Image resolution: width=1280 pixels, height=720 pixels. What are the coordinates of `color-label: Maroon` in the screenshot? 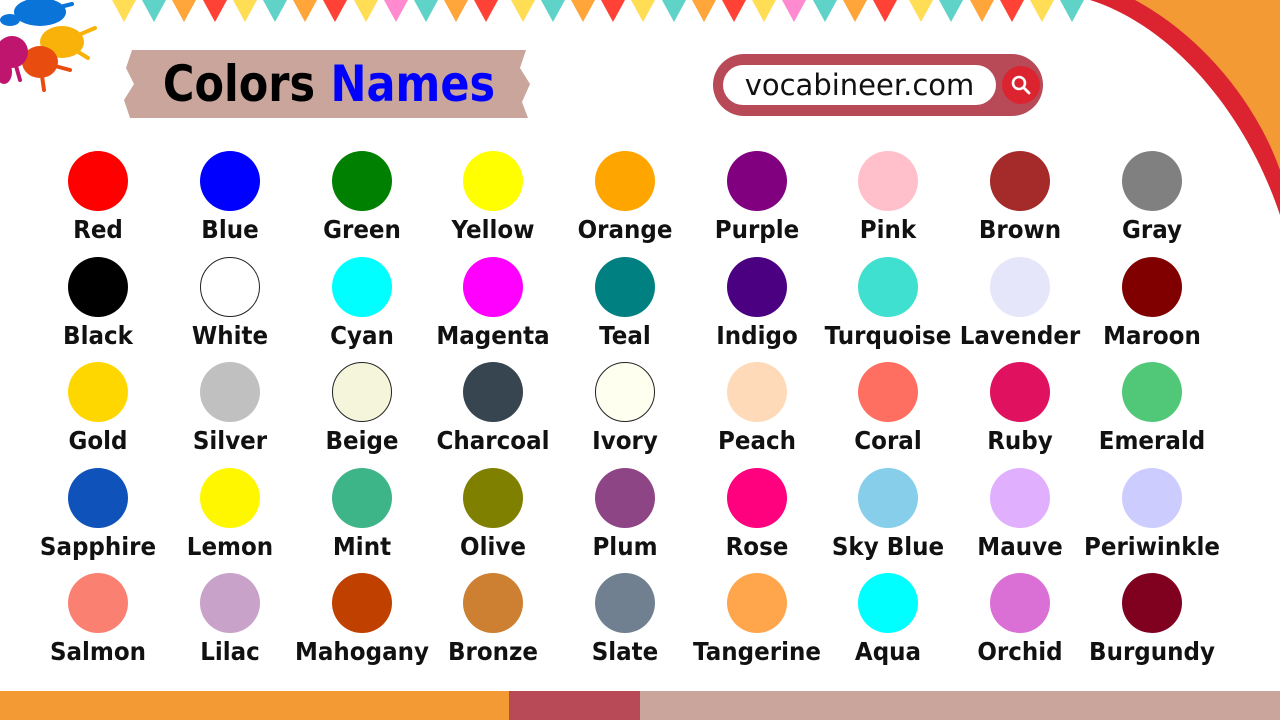 It's located at (1152, 335).